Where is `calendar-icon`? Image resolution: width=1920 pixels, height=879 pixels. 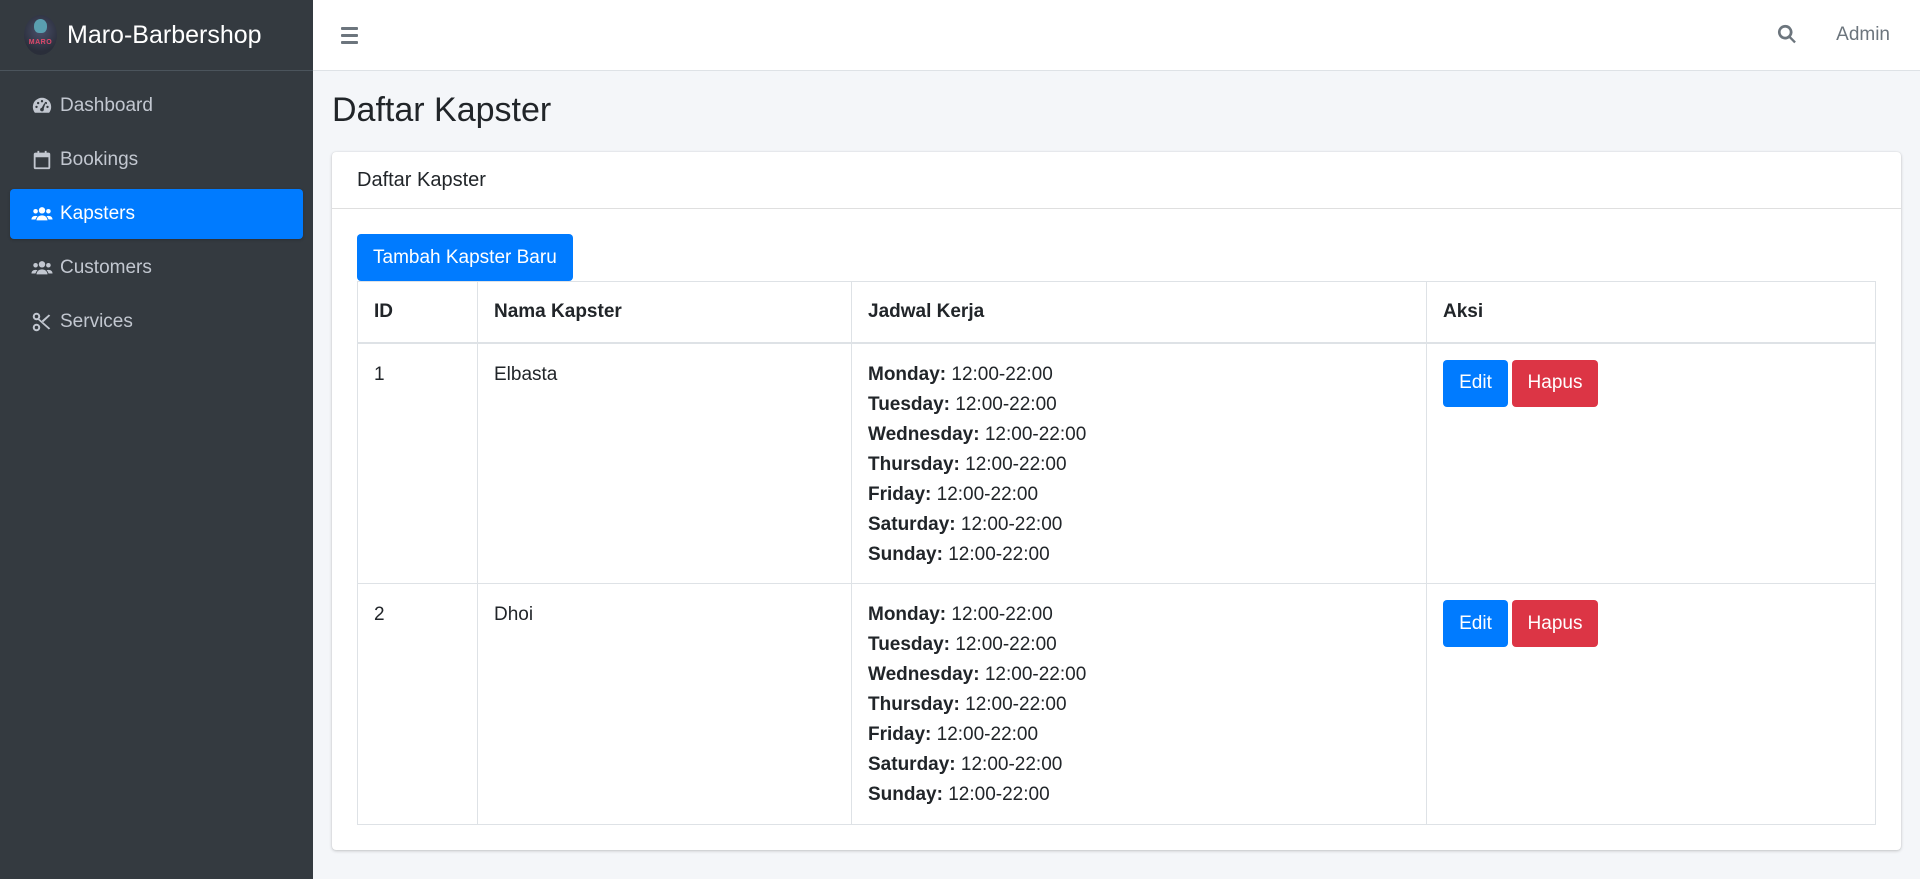
calendar-icon is located at coordinates (42, 160).